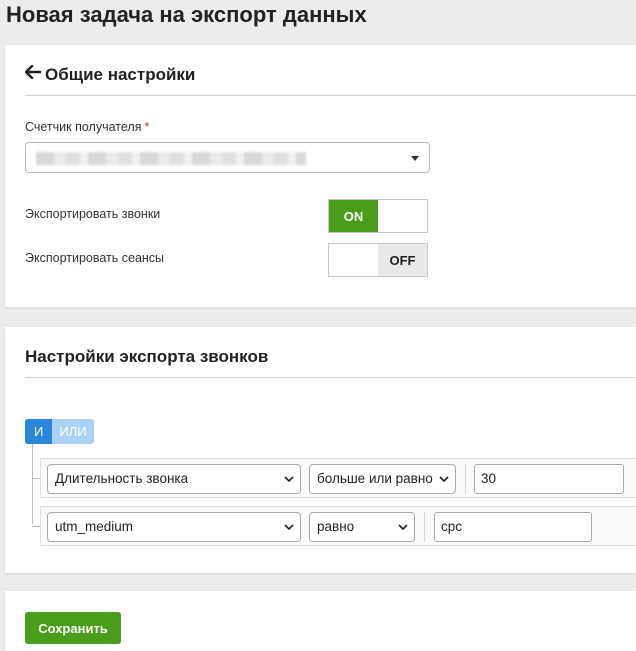 The width and height of the screenshot is (636, 651). What do you see at coordinates (330, 80) in the screenshot?
I see `general-settings-heading: Общие настройки` at bounding box center [330, 80].